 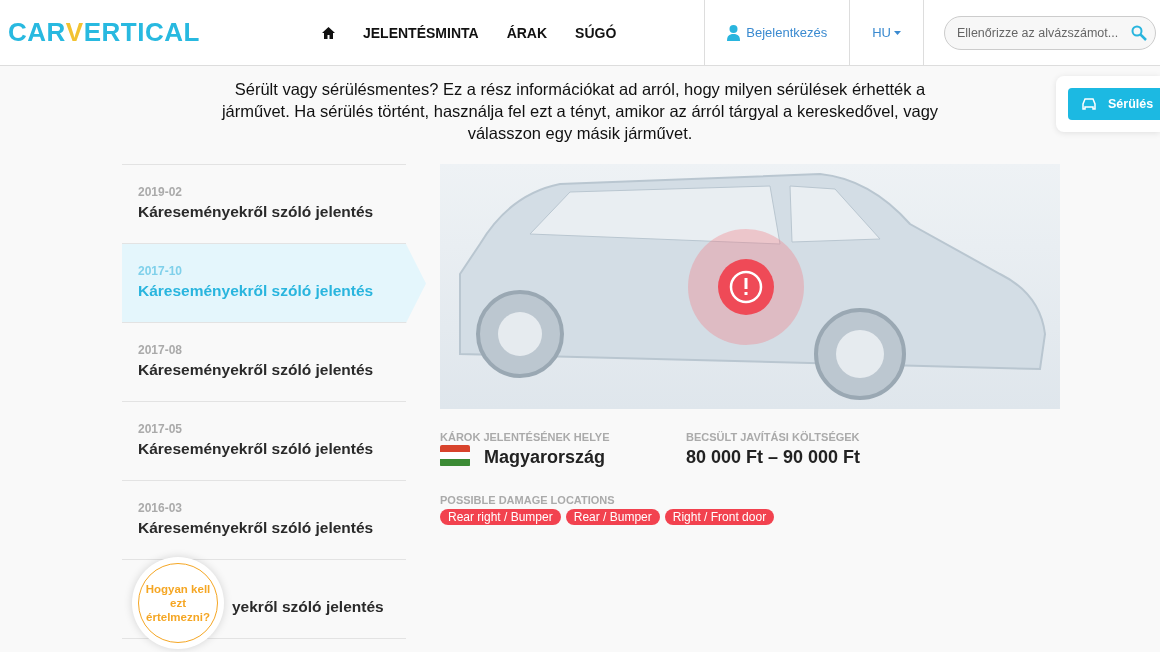 What do you see at coordinates (421, 32) in the screenshot?
I see `nav-link: JELENTÉSMINTA` at bounding box center [421, 32].